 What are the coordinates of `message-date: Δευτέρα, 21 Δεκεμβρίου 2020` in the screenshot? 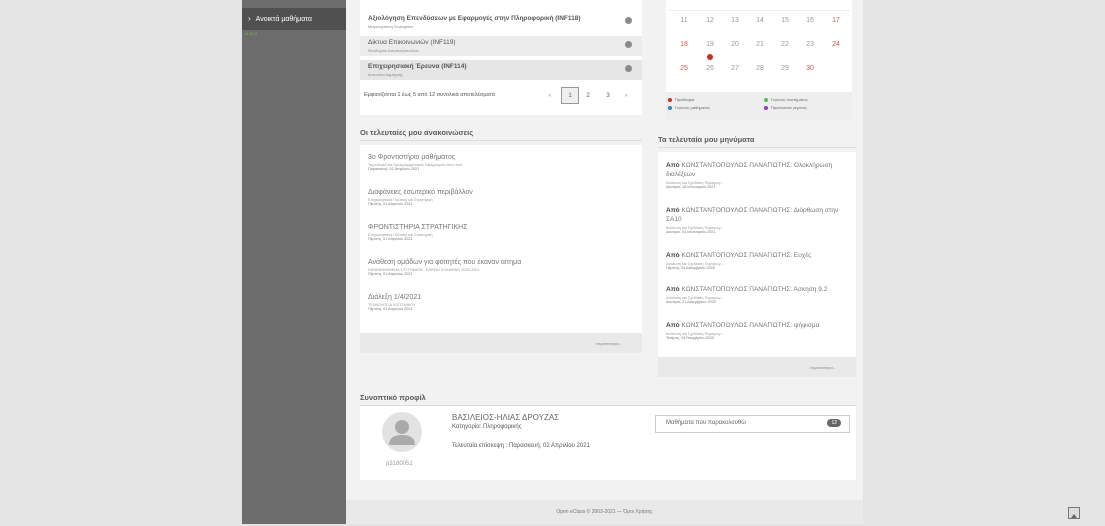 It's located at (691, 302).